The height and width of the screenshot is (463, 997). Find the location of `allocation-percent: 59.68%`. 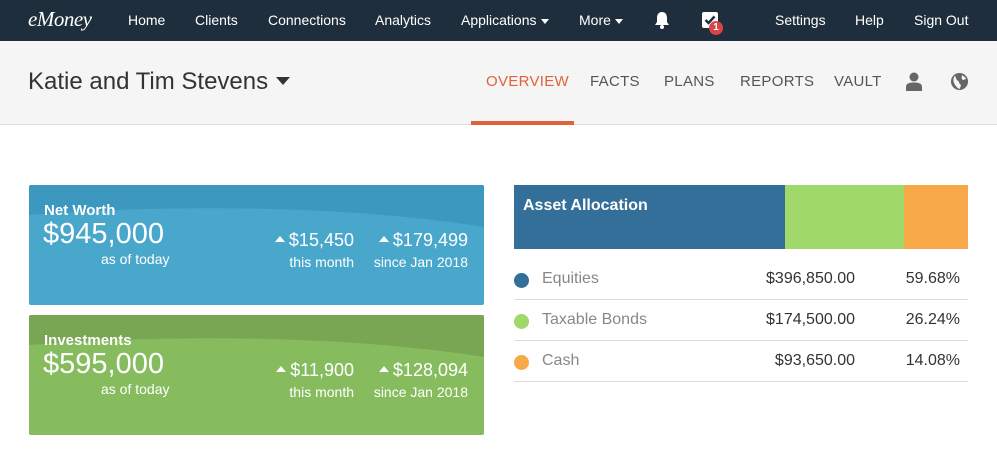

allocation-percent: 59.68% is located at coordinates (932, 278).